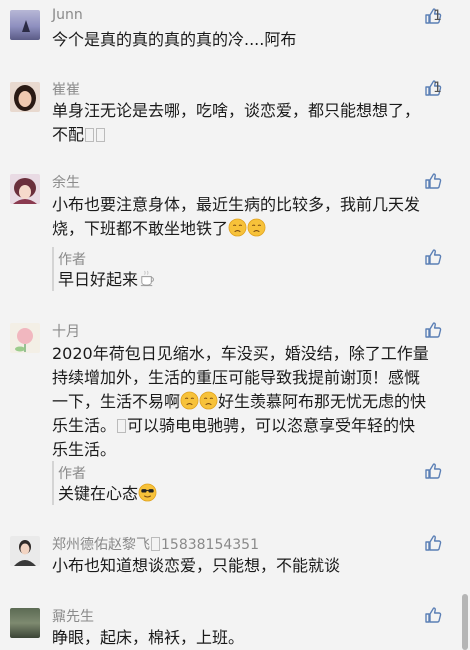 This screenshot has width=470, height=650. Describe the element at coordinates (73, 616) in the screenshot. I see `commenter-name: 鼐先生` at that location.